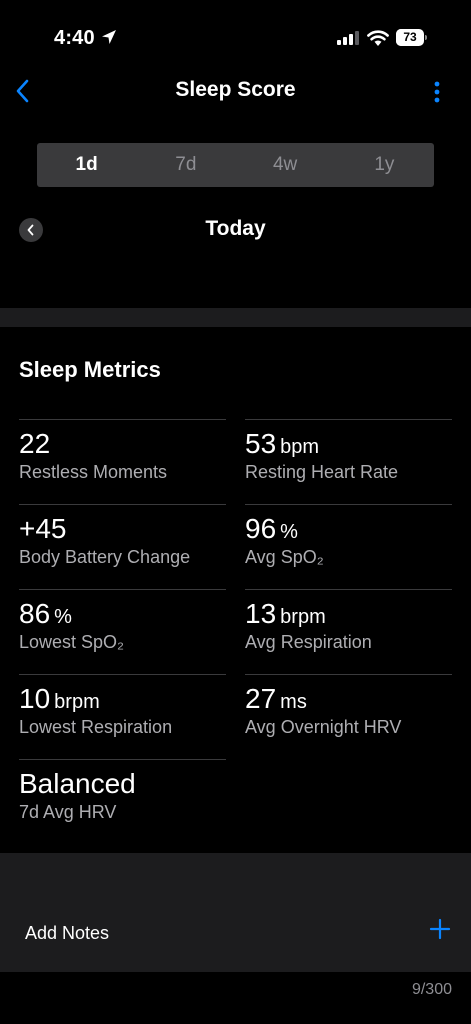 Image resolution: width=471 pixels, height=1024 pixels. Describe the element at coordinates (300, 447) in the screenshot. I see `metric-unit: bpm` at that location.